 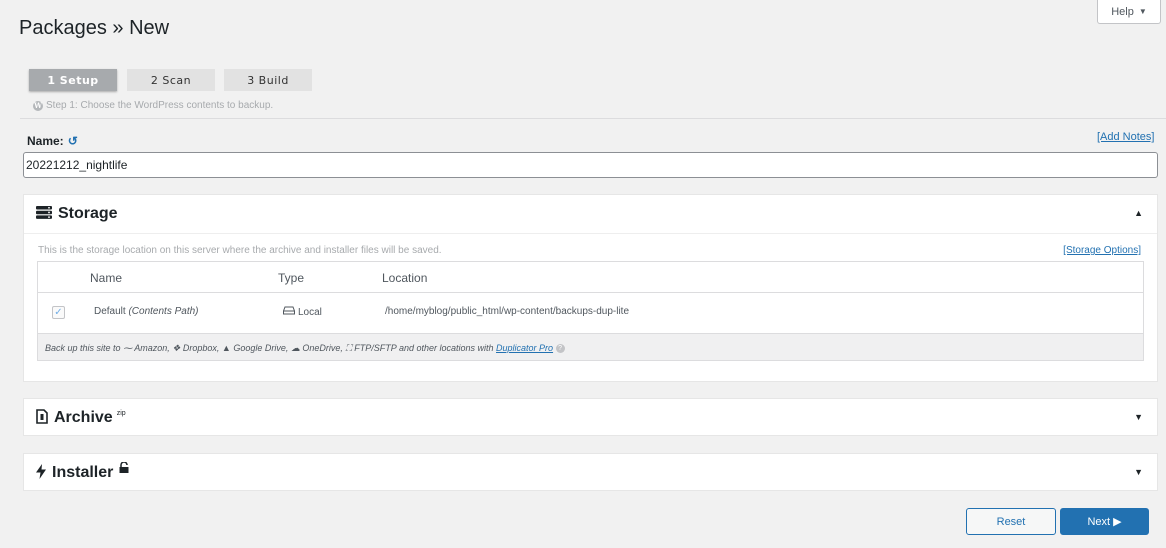 What do you see at coordinates (560, 349) in the screenshot?
I see `help-icon: ?` at bounding box center [560, 349].